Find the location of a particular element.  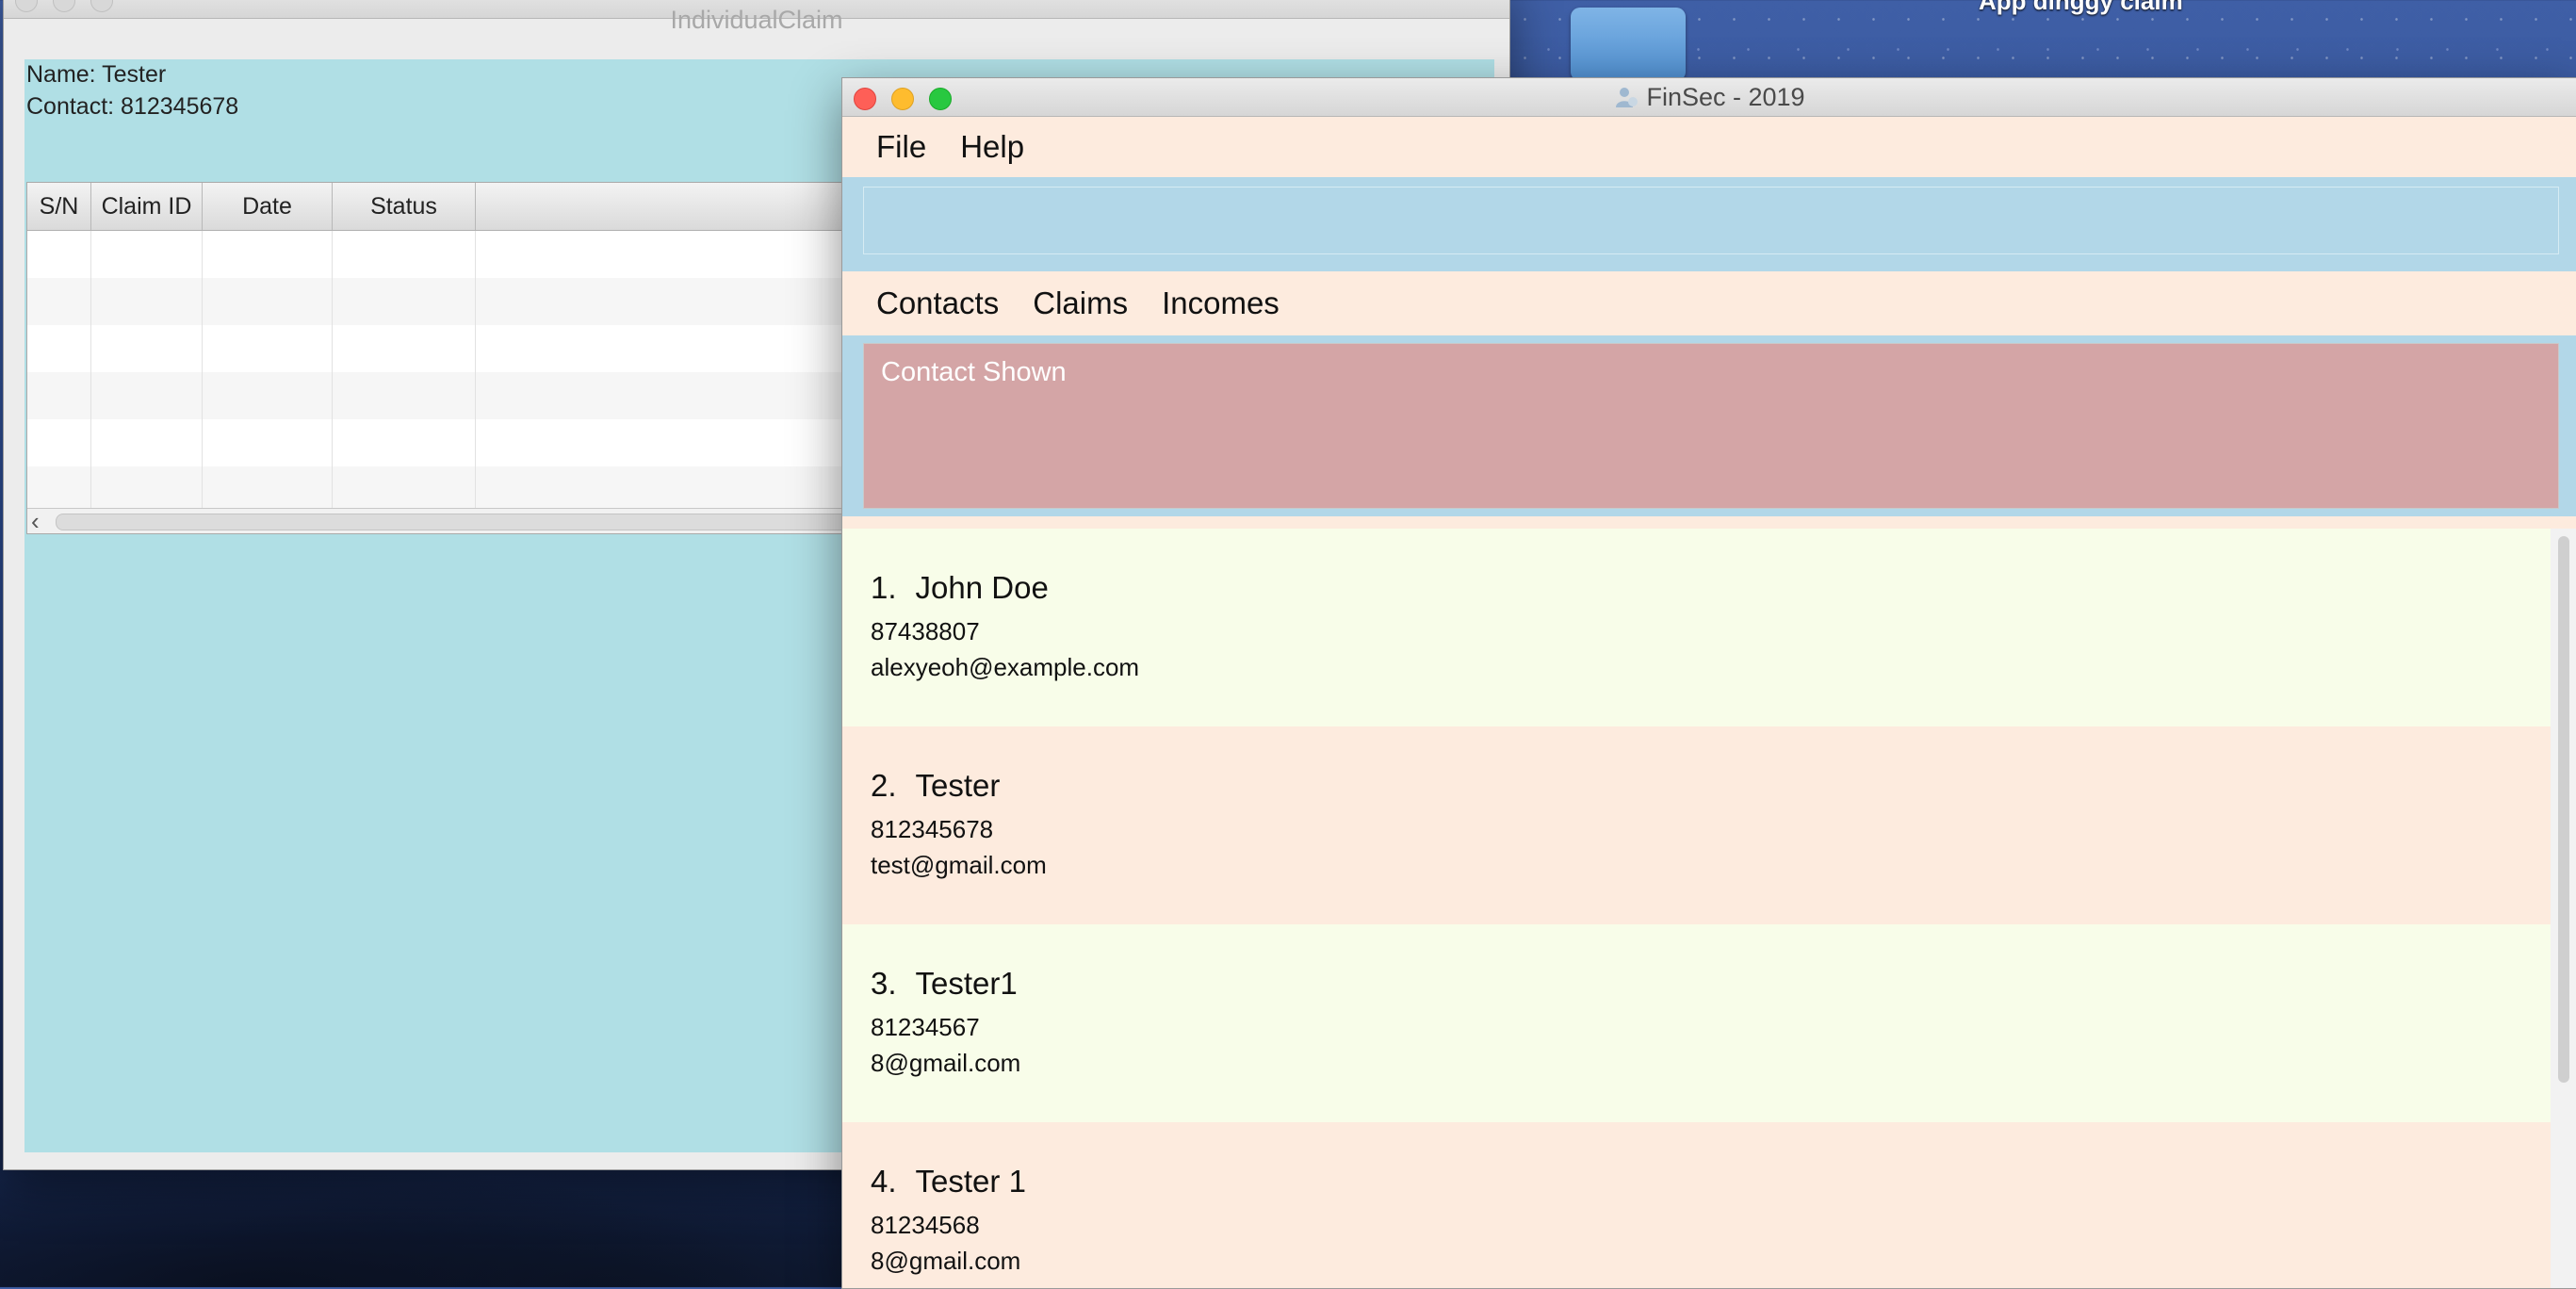

contact-name-line: 4. Tester 1 is located at coordinates (1696, 1181).